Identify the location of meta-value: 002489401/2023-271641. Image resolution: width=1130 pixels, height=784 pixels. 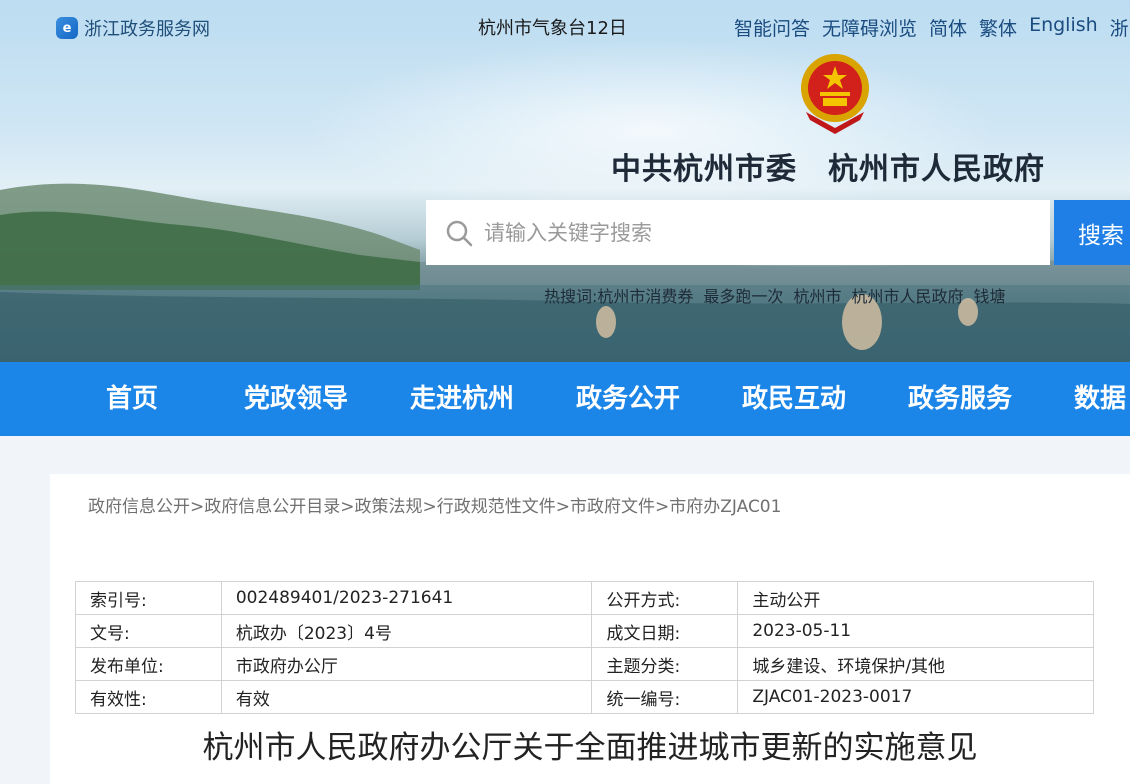
(406, 598).